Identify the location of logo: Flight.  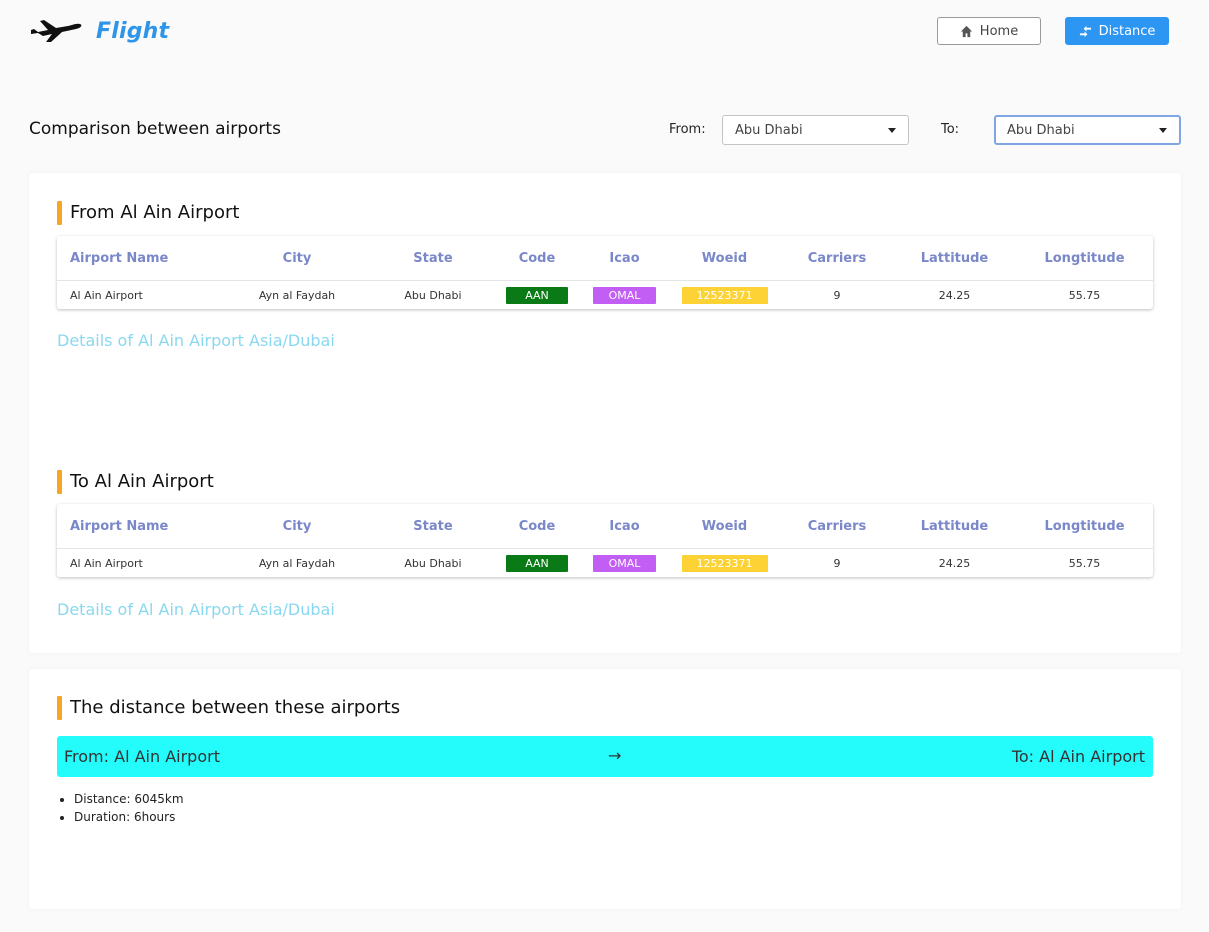
(99, 31).